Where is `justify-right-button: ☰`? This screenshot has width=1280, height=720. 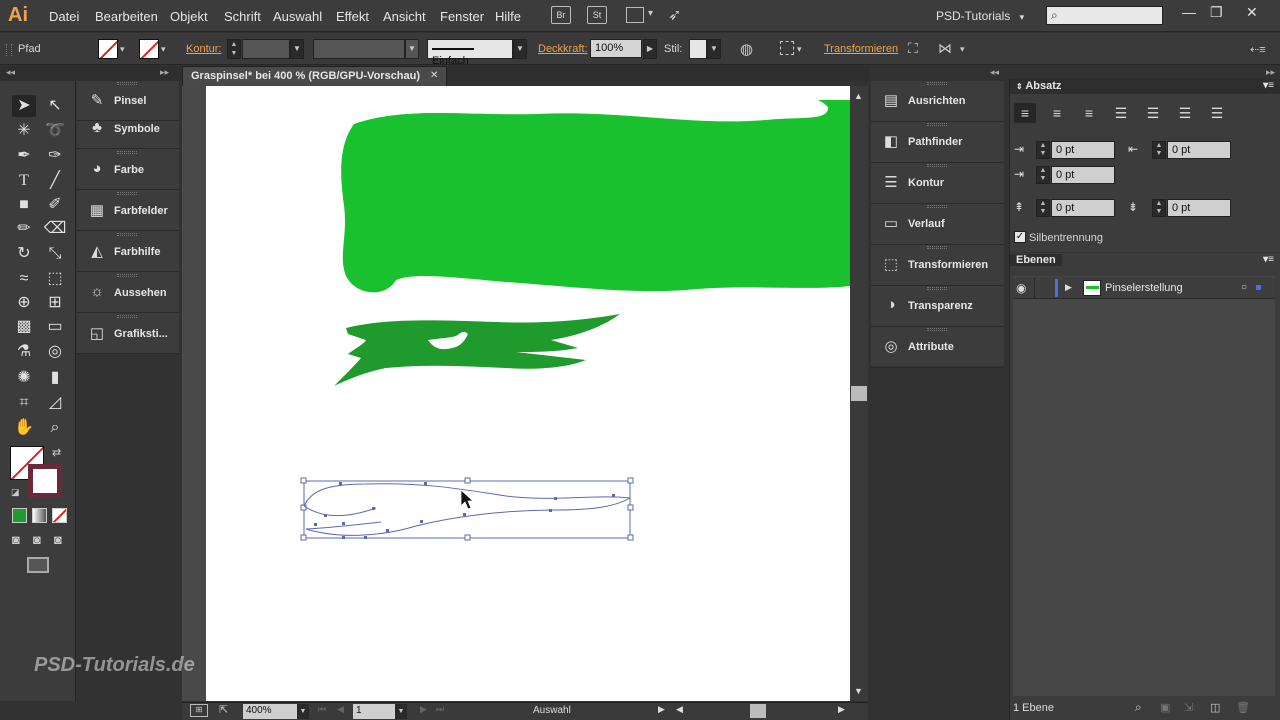 justify-right-button: ☰ is located at coordinates (1185, 113).